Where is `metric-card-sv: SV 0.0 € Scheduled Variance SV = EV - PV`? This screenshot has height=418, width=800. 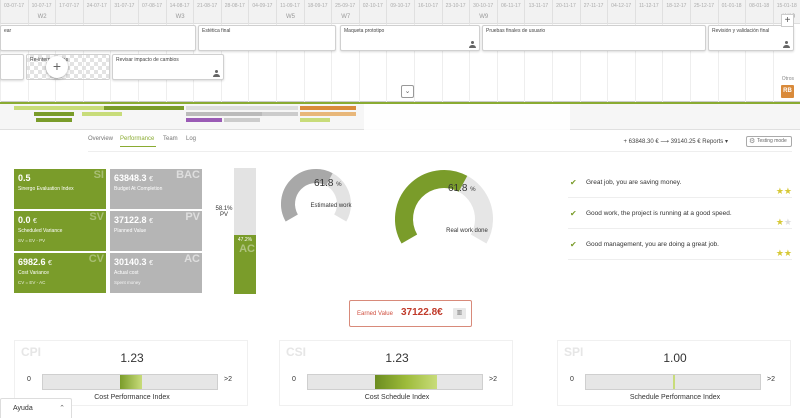
metric-card-sv: SV 0.0 € Scheduled Variance SV = EV - PV is located at coordinates (60, 231).